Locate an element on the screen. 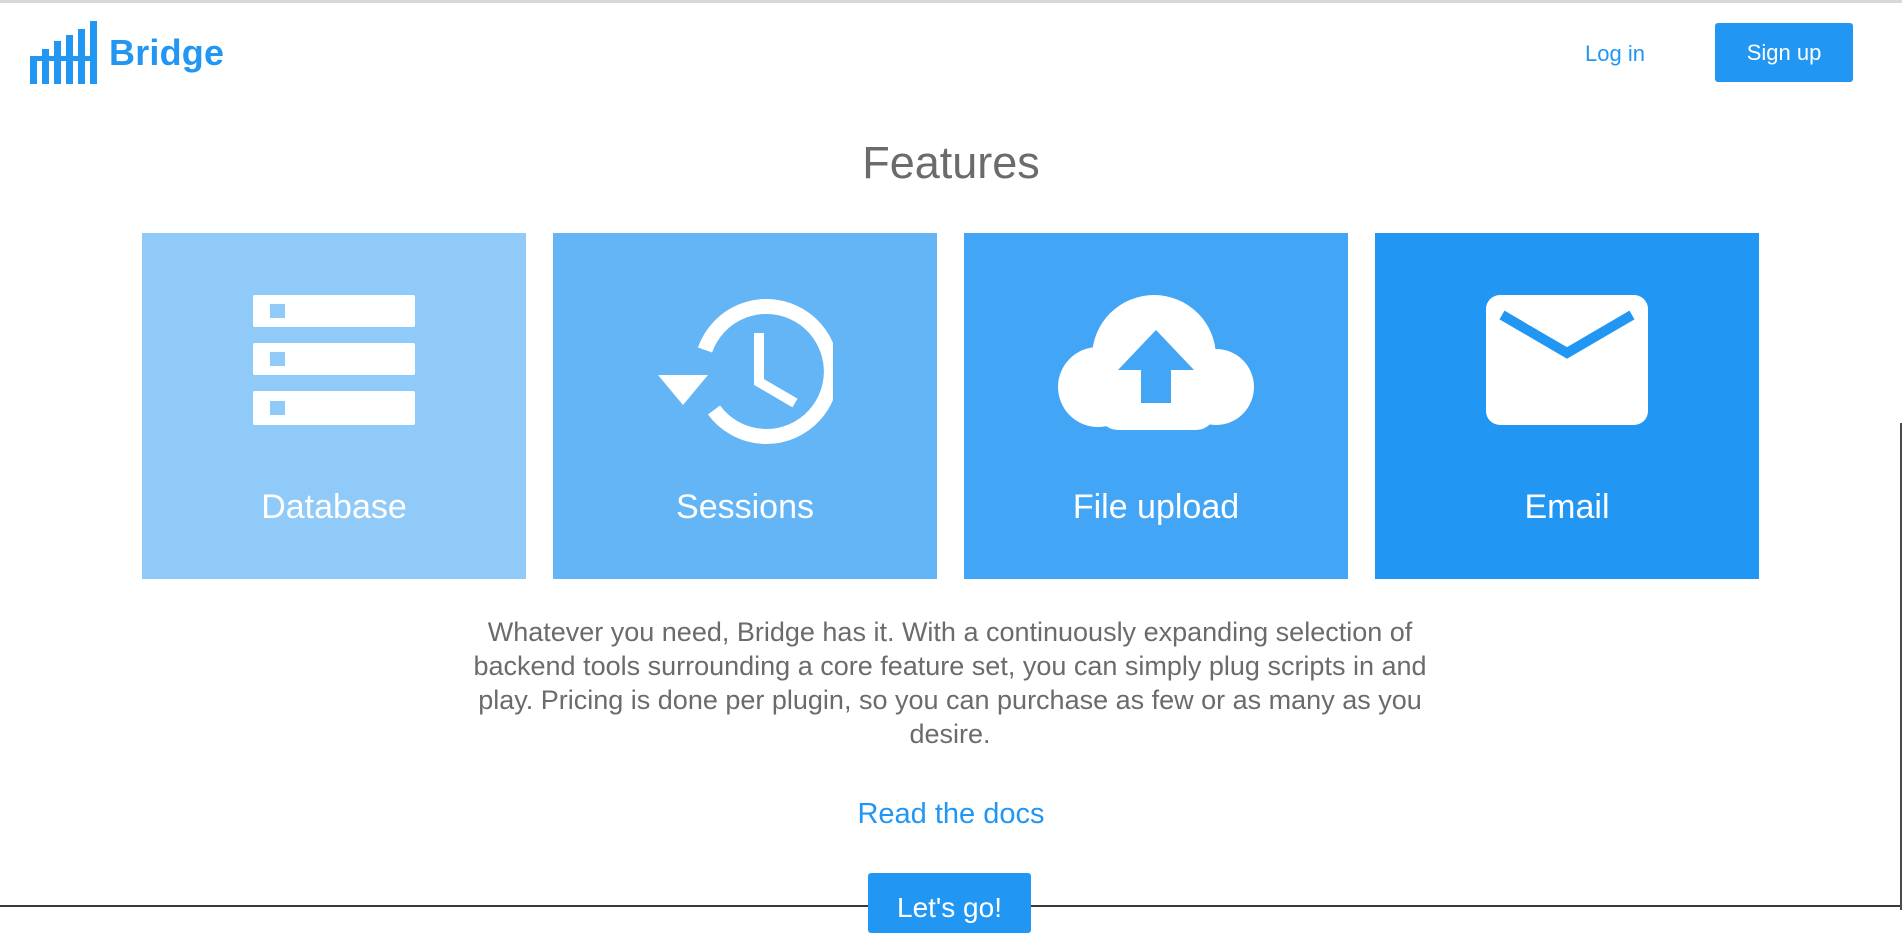  bar-chart-logo-icon is located at coordinates (63, 52).